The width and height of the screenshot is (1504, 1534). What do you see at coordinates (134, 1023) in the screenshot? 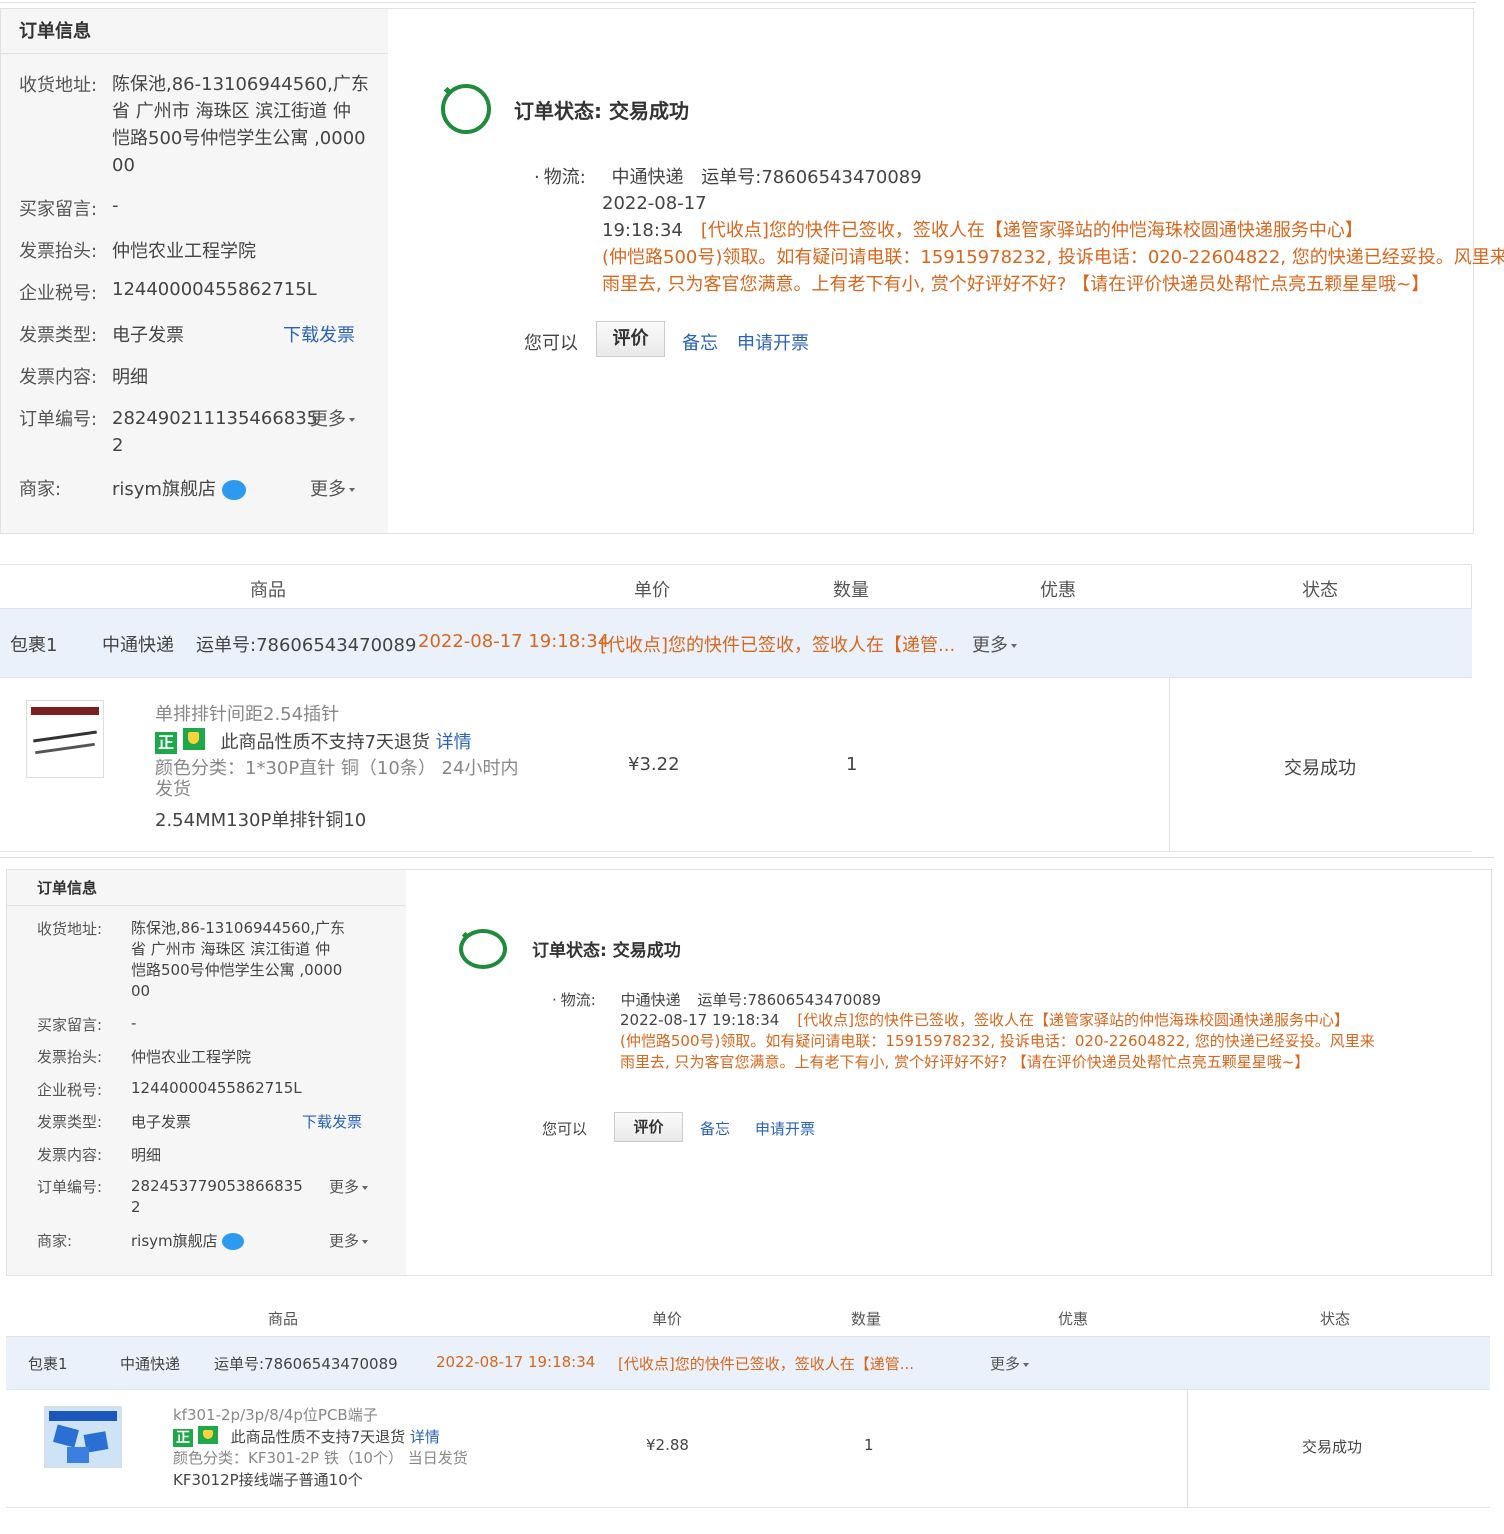
I see `buyer-message-value: -` at bounding box center [134, 1023].